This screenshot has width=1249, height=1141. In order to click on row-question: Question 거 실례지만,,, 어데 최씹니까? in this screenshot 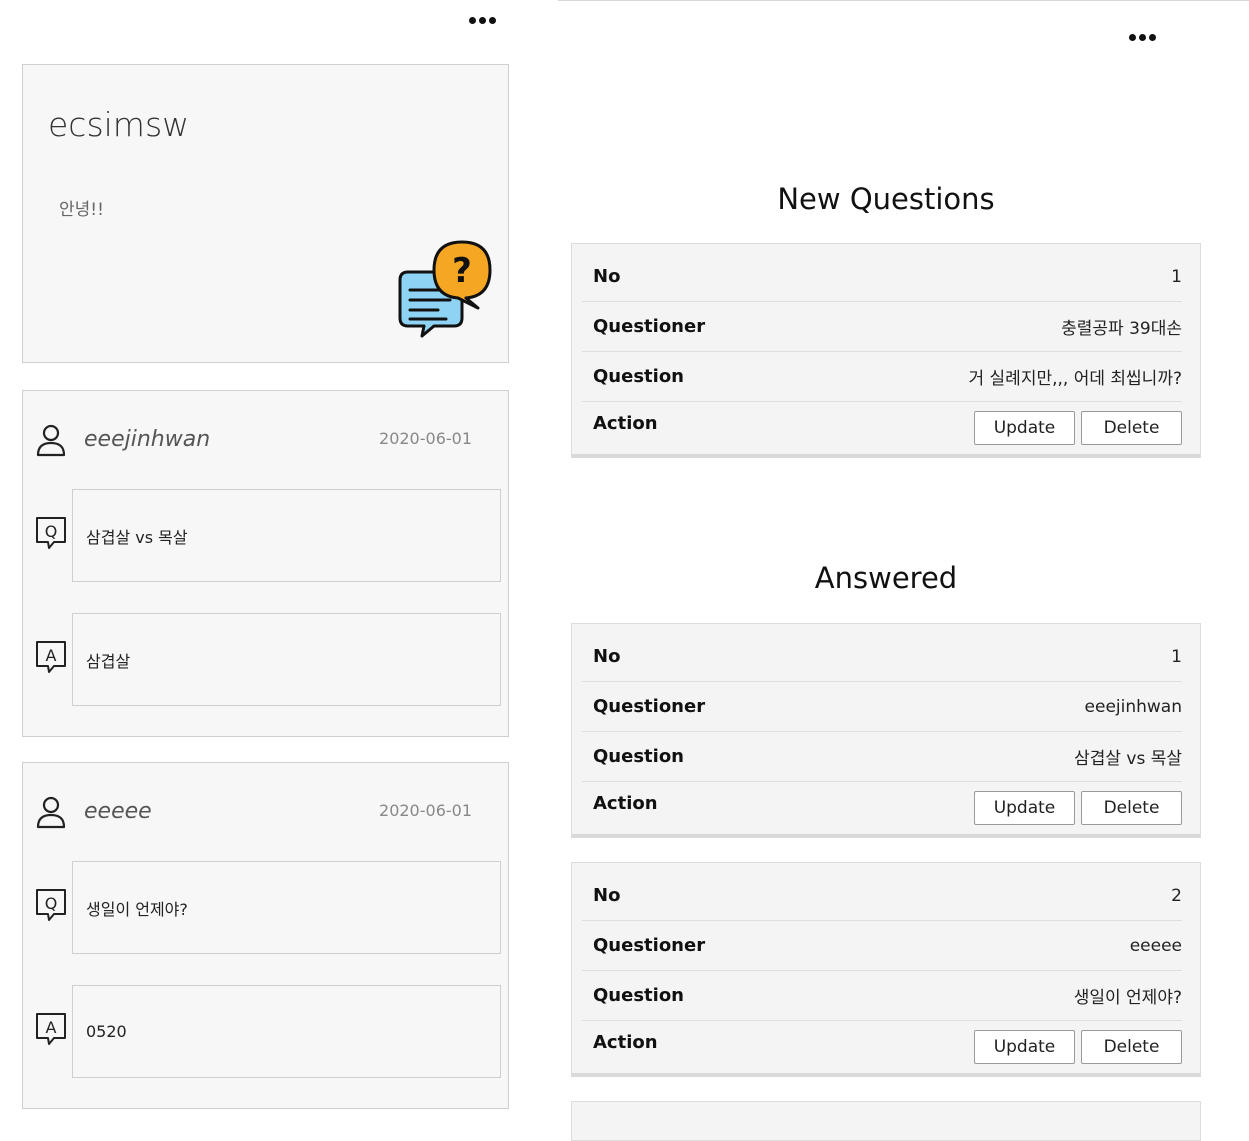, I will do `click(882, 377)`.